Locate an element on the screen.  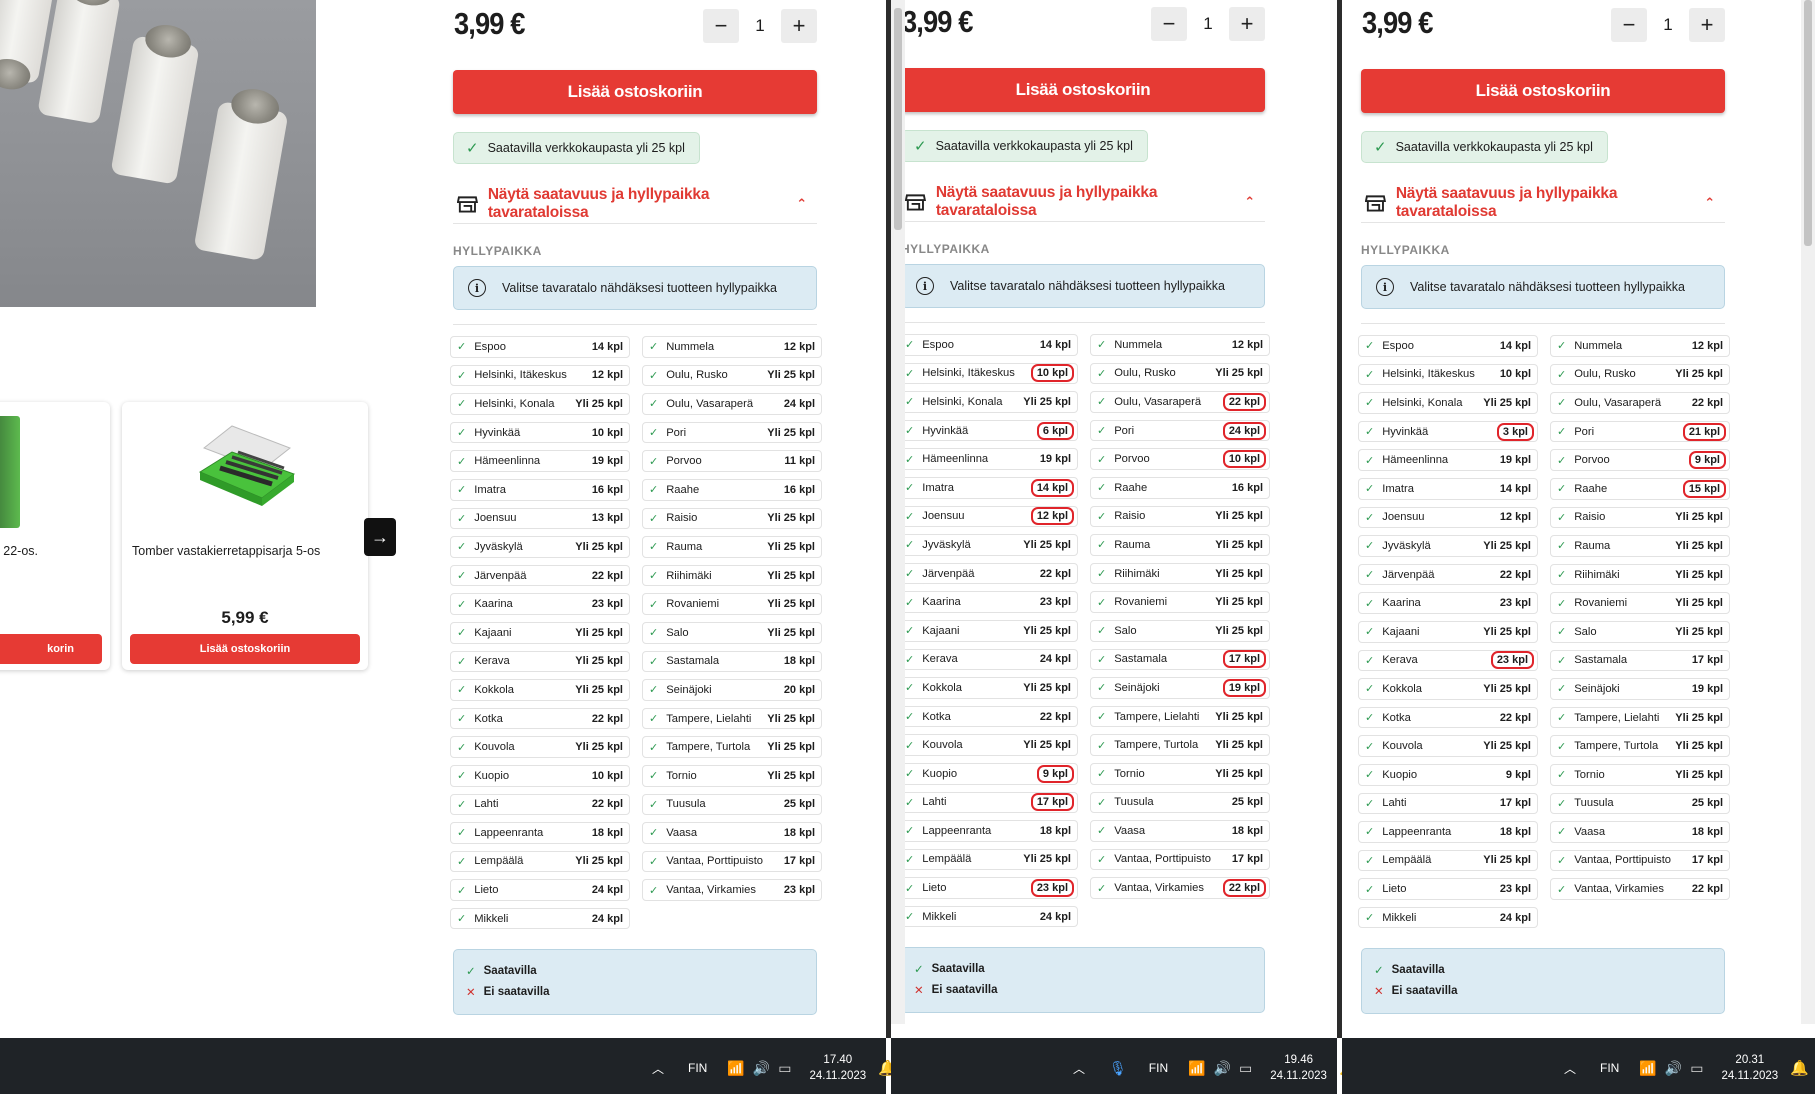
card-add-to-cart-button: korin is located at coordinates (51, 649).